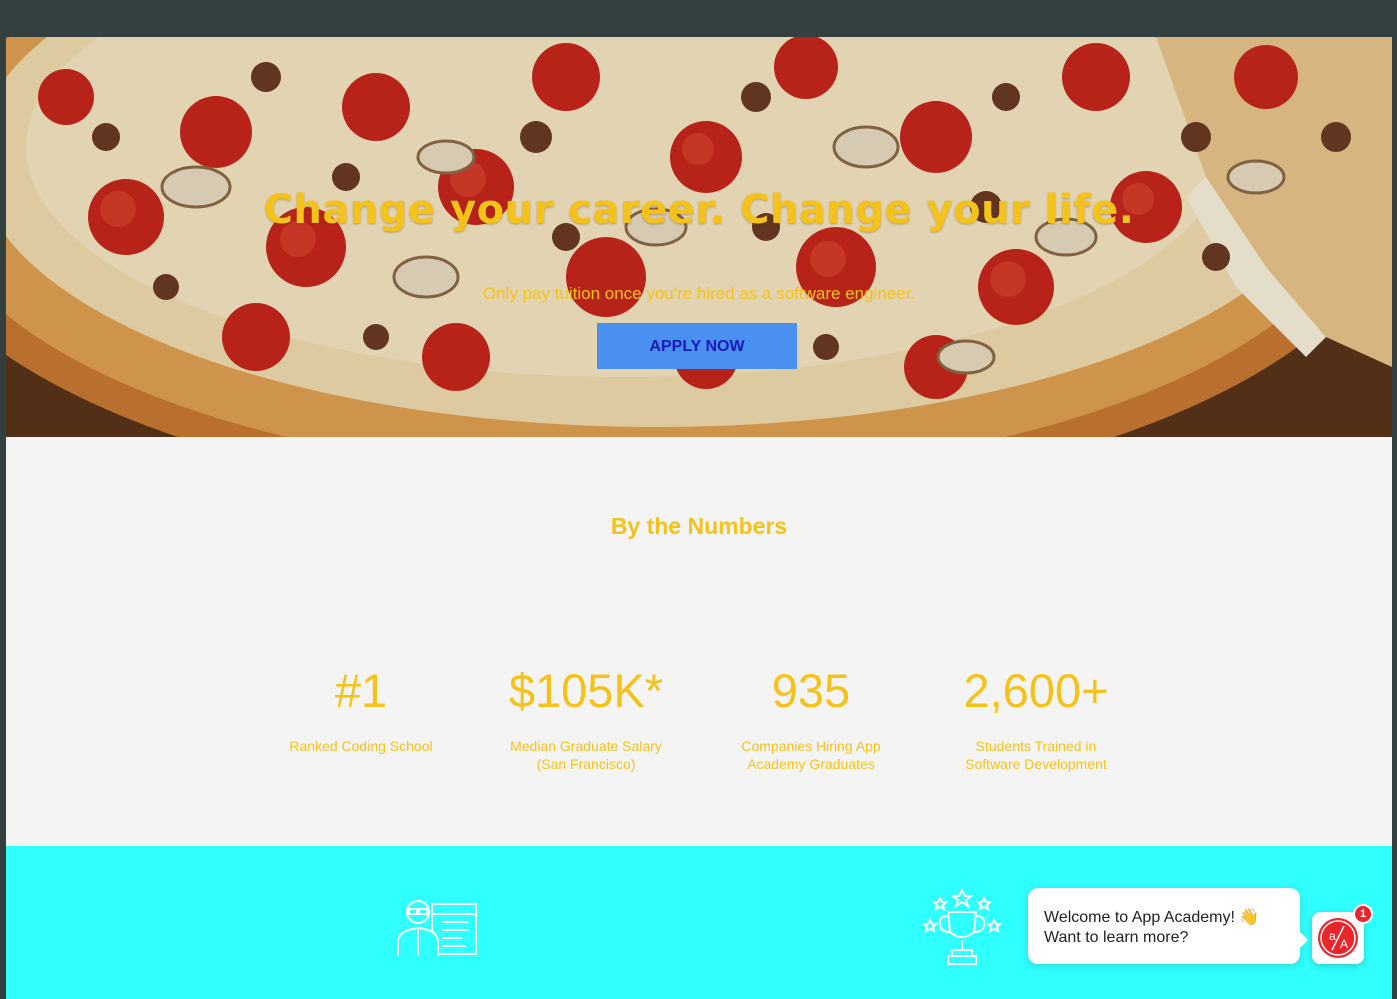  What do you see at coordinates (361, 746) in the screenshot?
I see `stat-label: Ranked Coding School` at bounding box center [361, 746].